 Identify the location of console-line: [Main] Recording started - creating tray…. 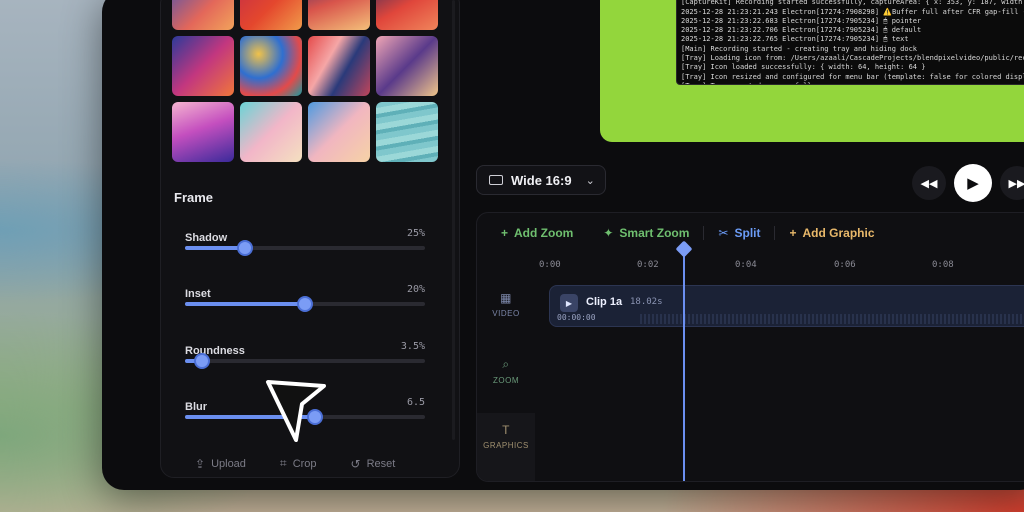
(799, 48).